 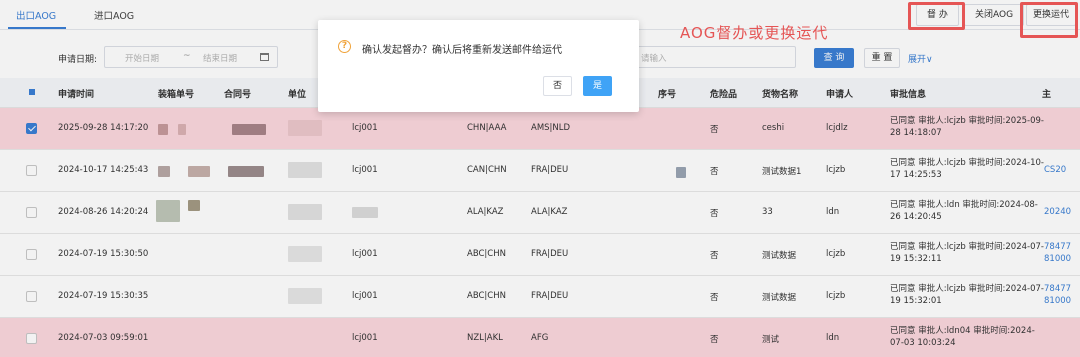 What do you see at coordinates (462, 50) in the screenshot?
I see `dialog-message: 确认发起督办？确认后将重新发送邮件给运代` at bounding box center [462, 50].